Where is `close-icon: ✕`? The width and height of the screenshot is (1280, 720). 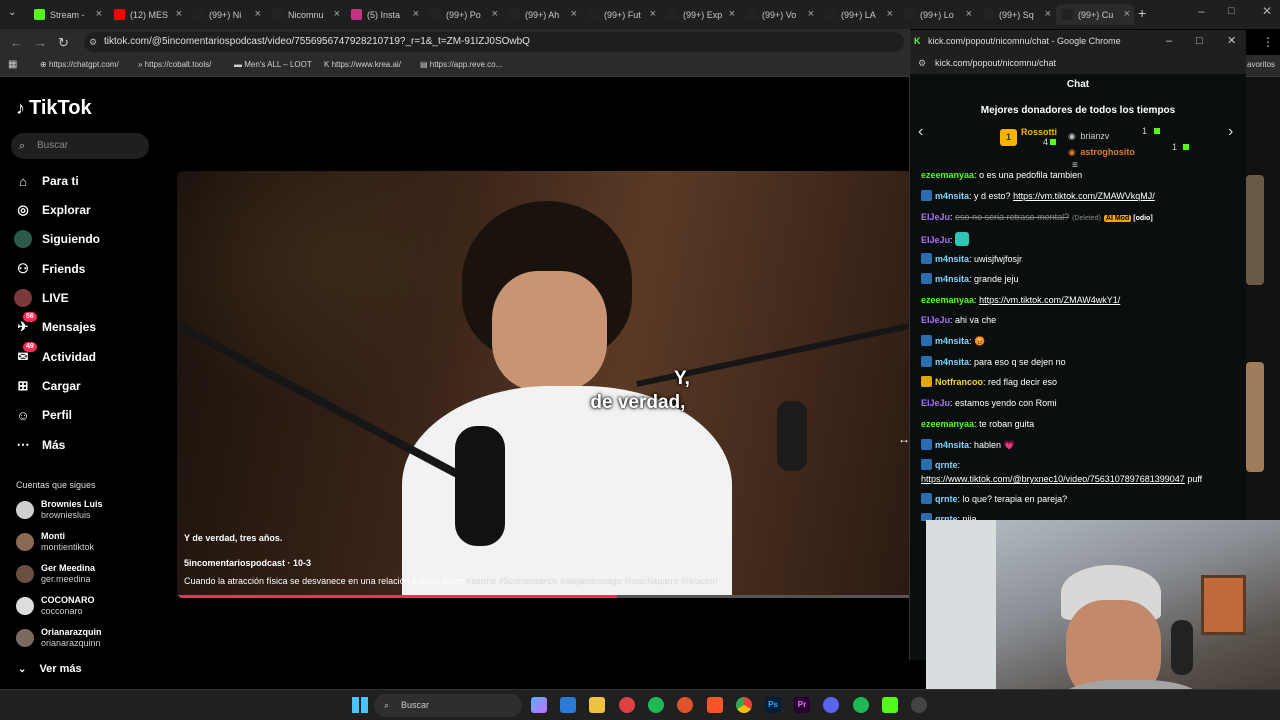 close-icon: ✕ is located at coordinates (1231, 41).